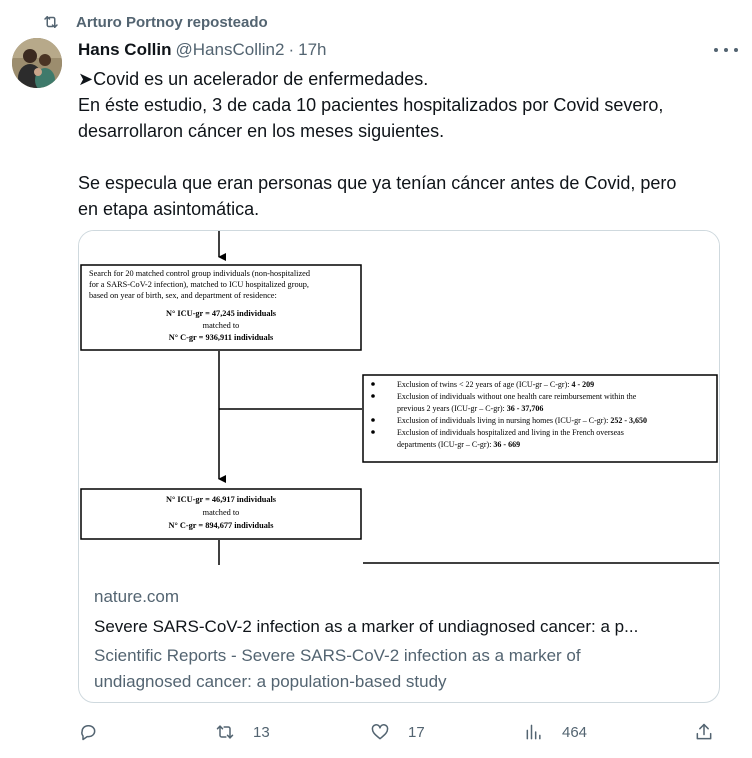 The image size is (752, 758). I want to click on views-icon, so click(533, 732).